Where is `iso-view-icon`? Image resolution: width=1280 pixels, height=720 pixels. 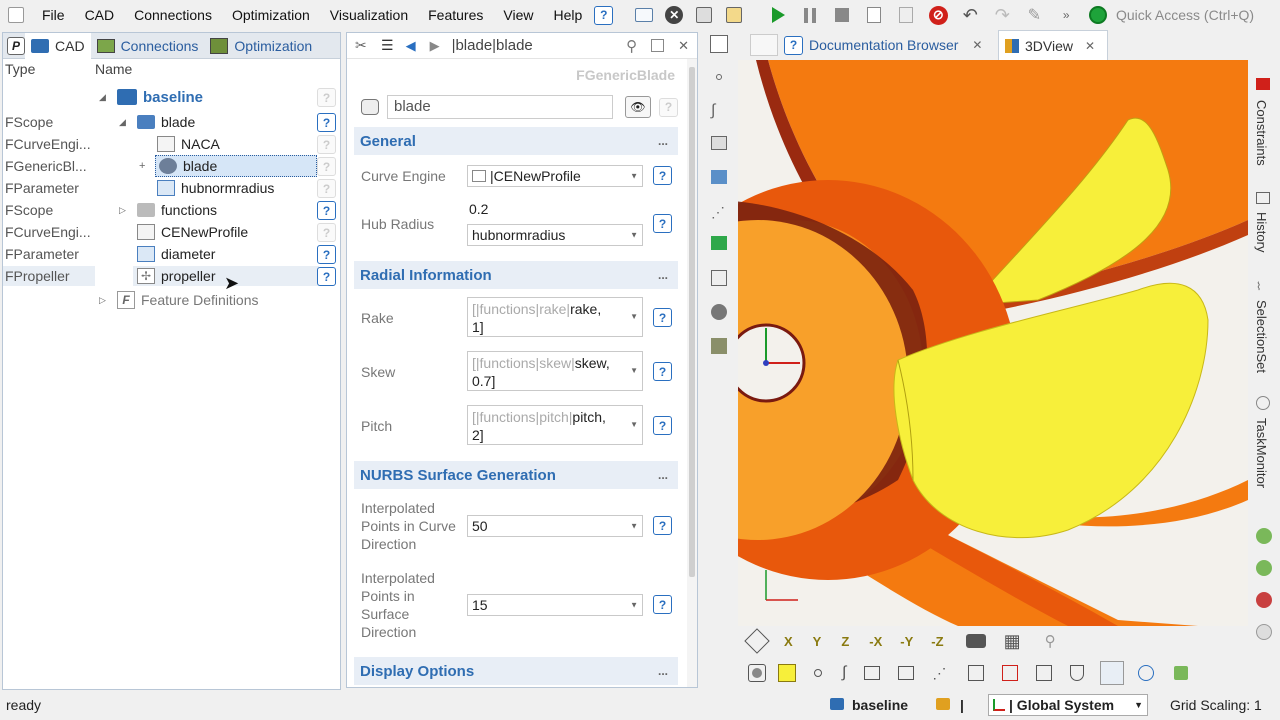
iso-view-icon is located at coordinates (757, 641).